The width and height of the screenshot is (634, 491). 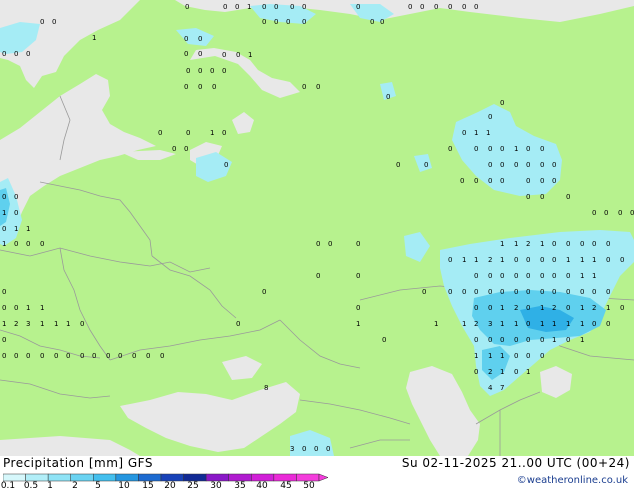 I want to click on precip-value: 4, so click(x=490, y=388).